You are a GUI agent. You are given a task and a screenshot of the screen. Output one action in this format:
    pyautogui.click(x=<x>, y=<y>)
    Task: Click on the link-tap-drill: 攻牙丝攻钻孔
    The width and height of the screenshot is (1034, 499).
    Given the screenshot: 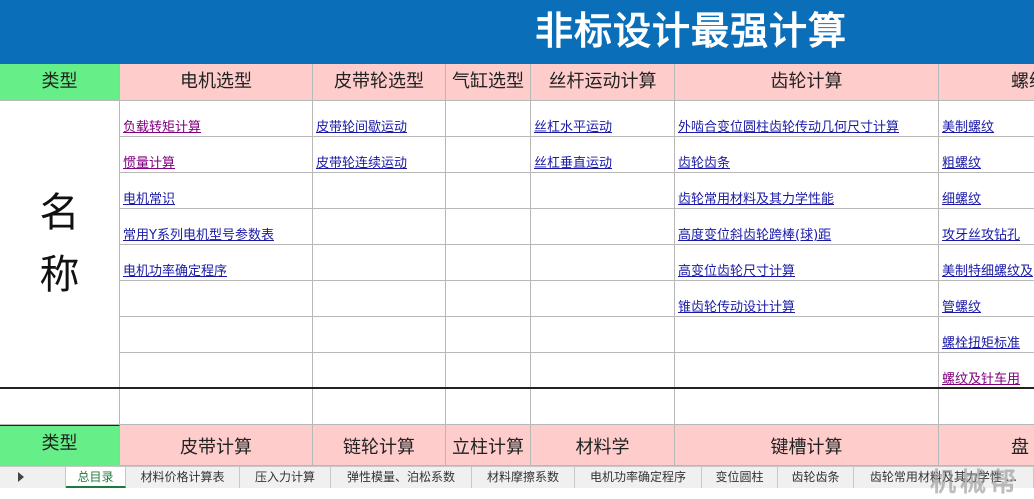 What is the action you would take?
    pyautogui.click(x=979, y=236)
    